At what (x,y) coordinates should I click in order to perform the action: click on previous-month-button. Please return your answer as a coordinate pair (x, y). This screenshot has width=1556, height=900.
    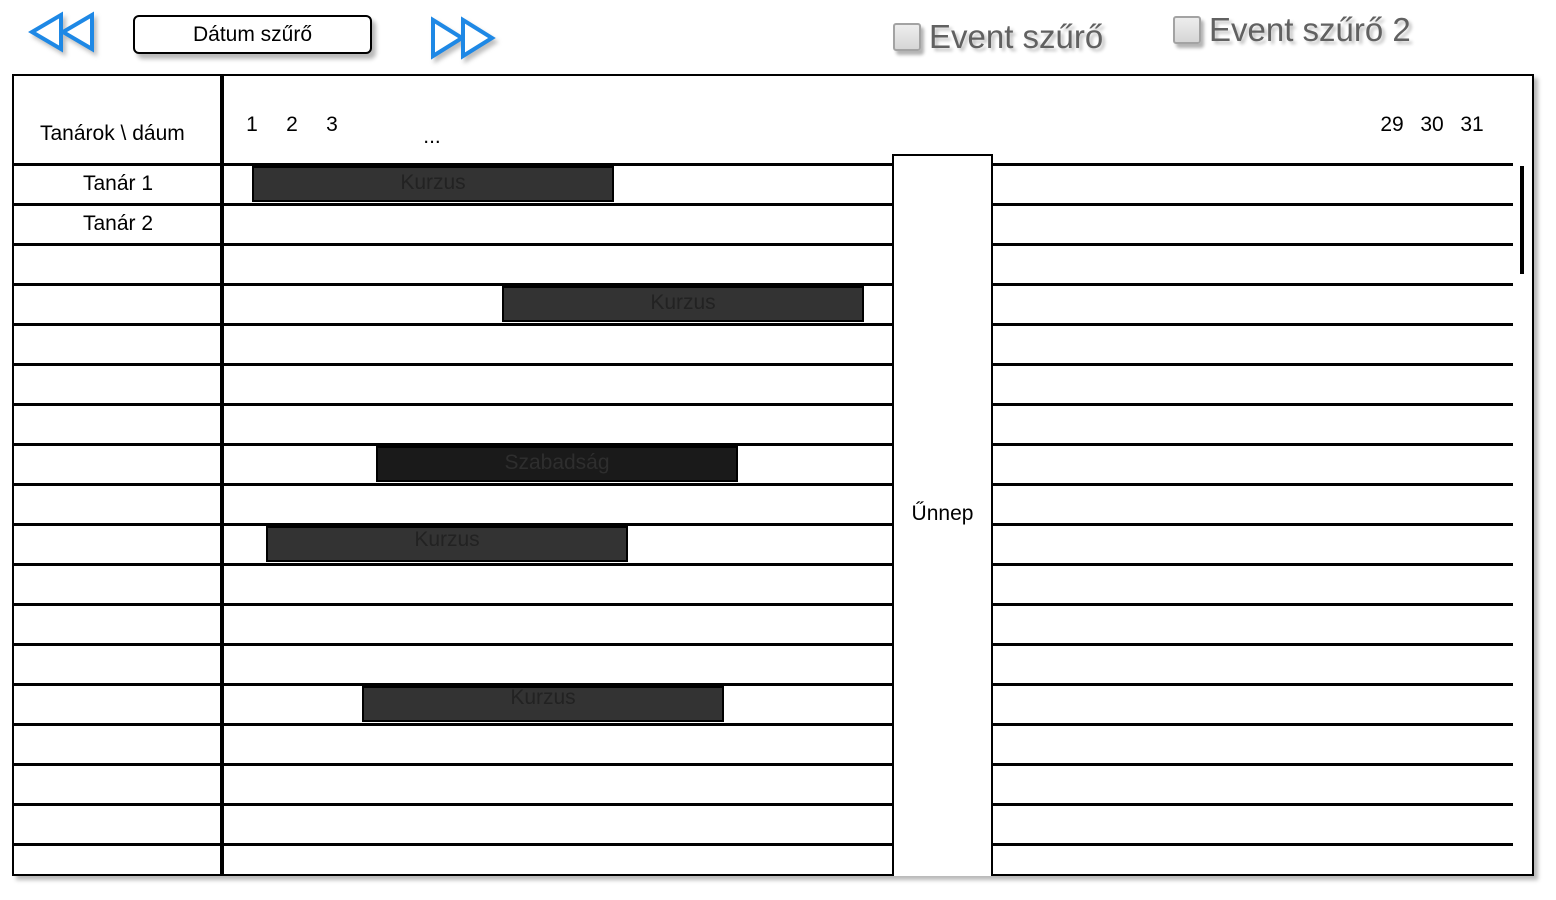
    Looking at the image, I should click on (63, 33).